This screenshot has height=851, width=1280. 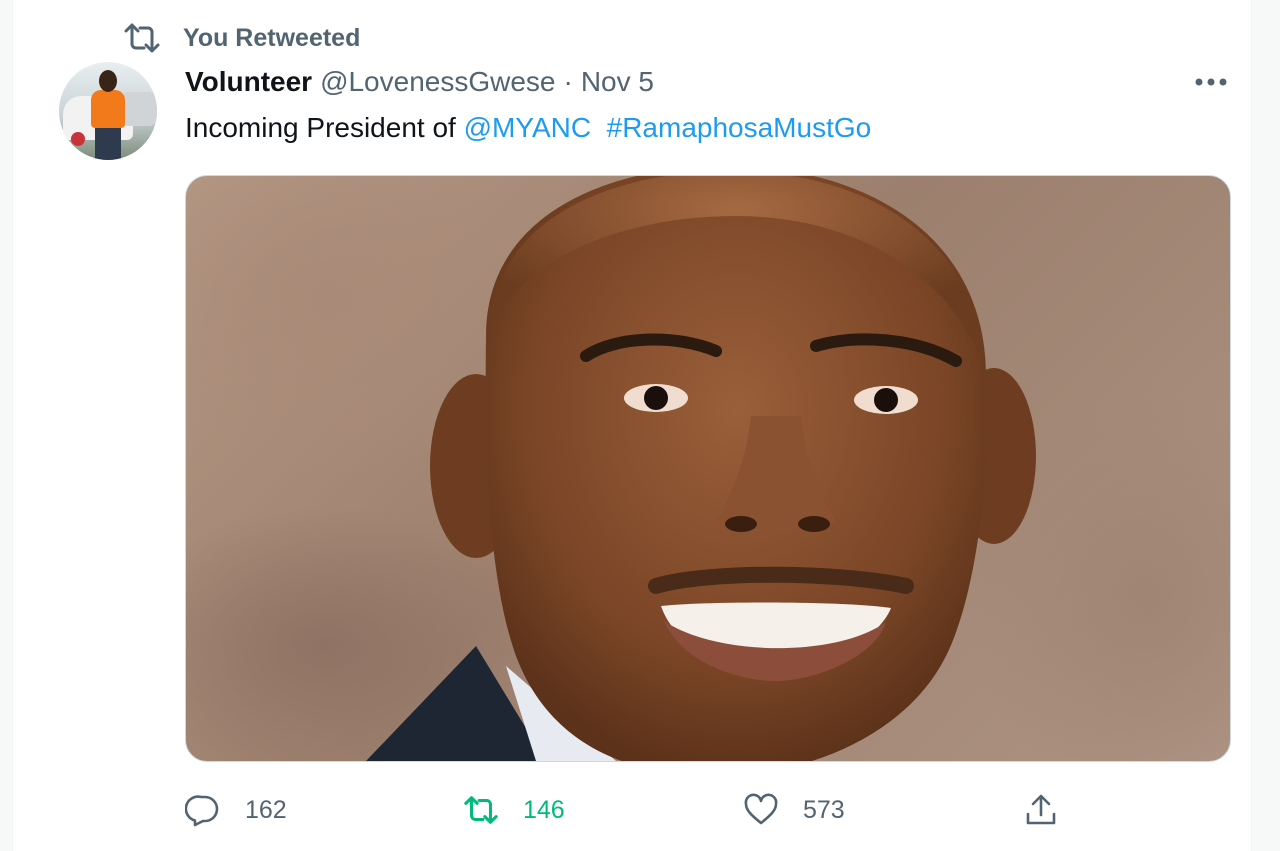 I want to click on tweet-header: Volunteer @LovenessGwese · Nov 5, so click(x=419, y=84).